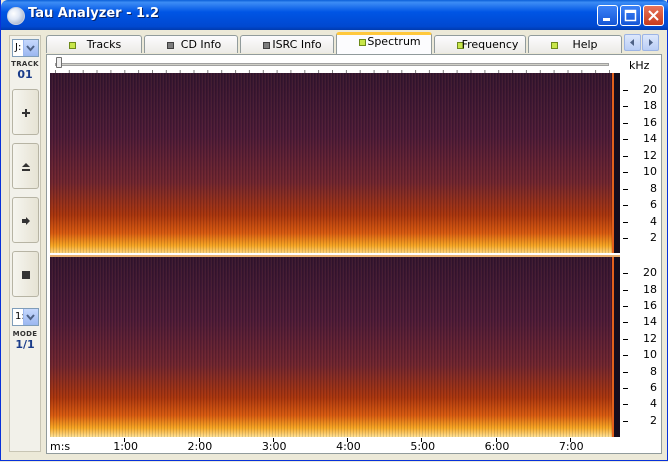 The image size is (668, 462). Describe the element at coordinates (497, 446) in the screenshot. I see `x-axis-tick-label: 6:00` at that location.